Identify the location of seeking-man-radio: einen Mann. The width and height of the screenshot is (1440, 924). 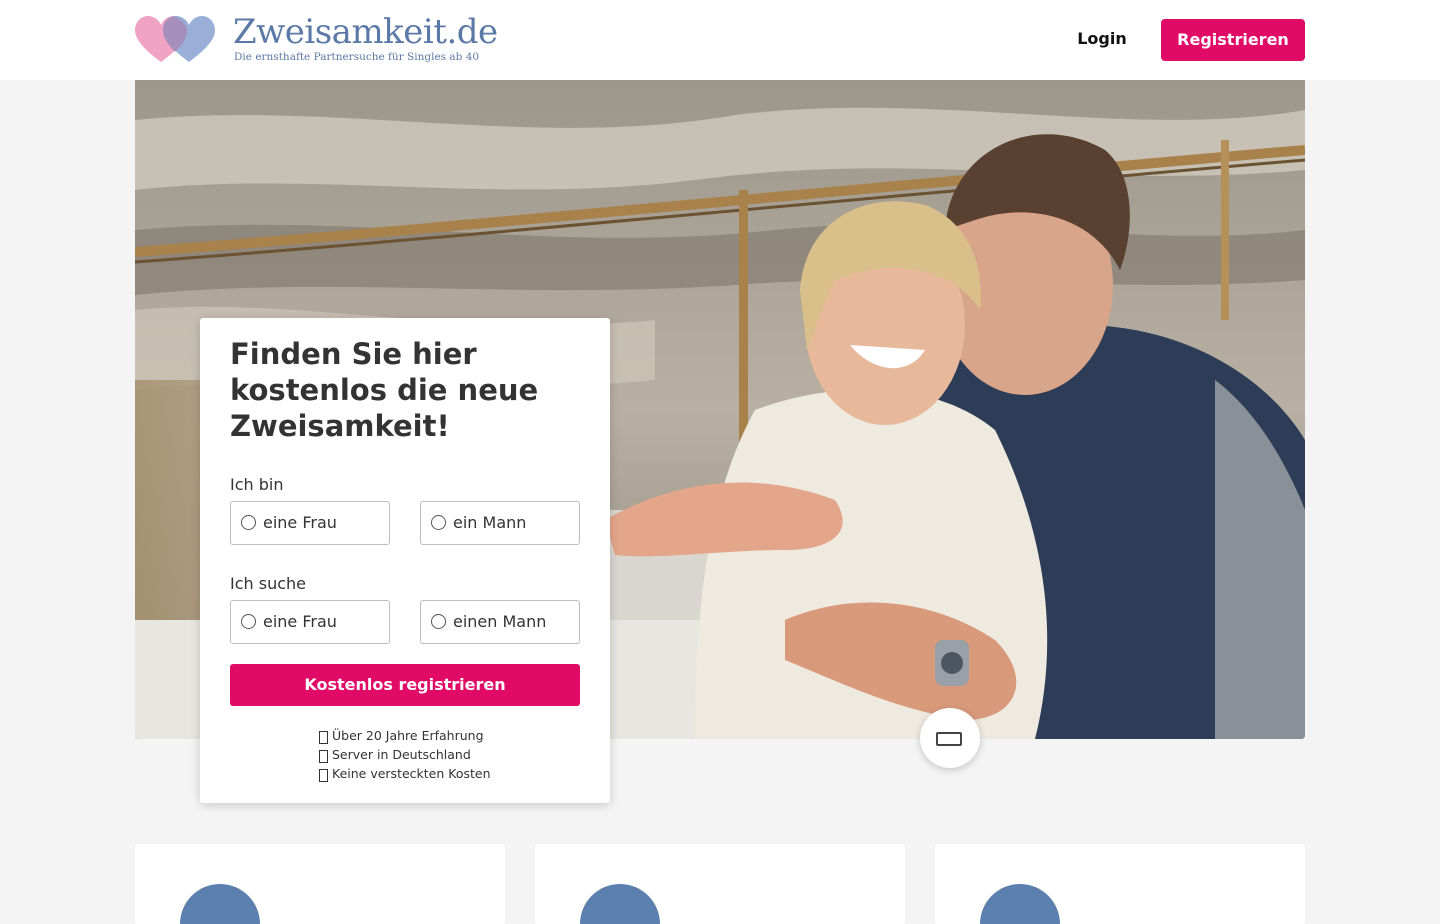
(500, 622).